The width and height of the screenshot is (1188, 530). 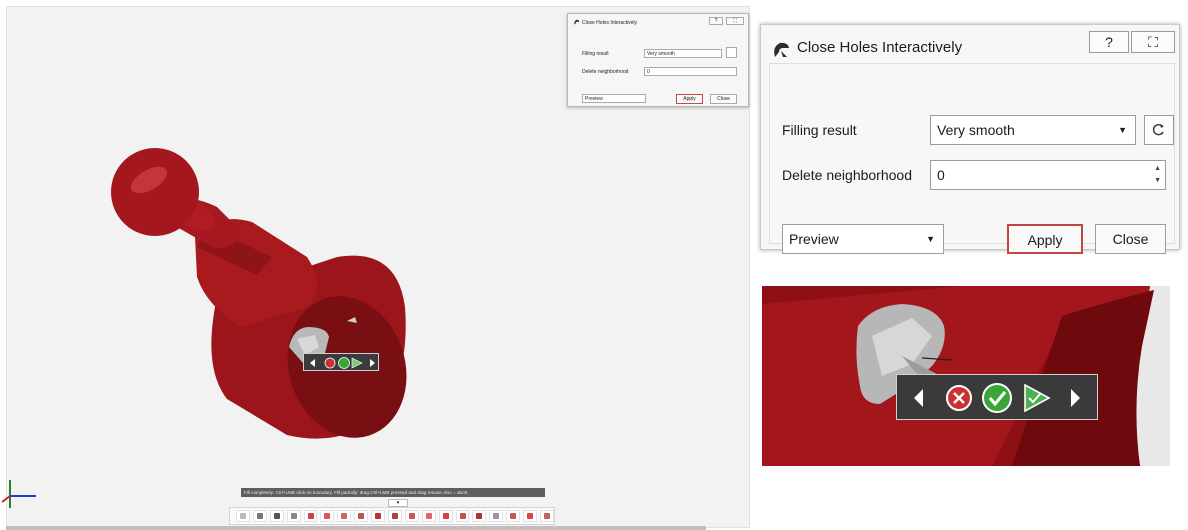 What do you see at coordinates (614, 98) in the screenshot?
I see `preview-select: Preview` at bounding box center [614, 98].